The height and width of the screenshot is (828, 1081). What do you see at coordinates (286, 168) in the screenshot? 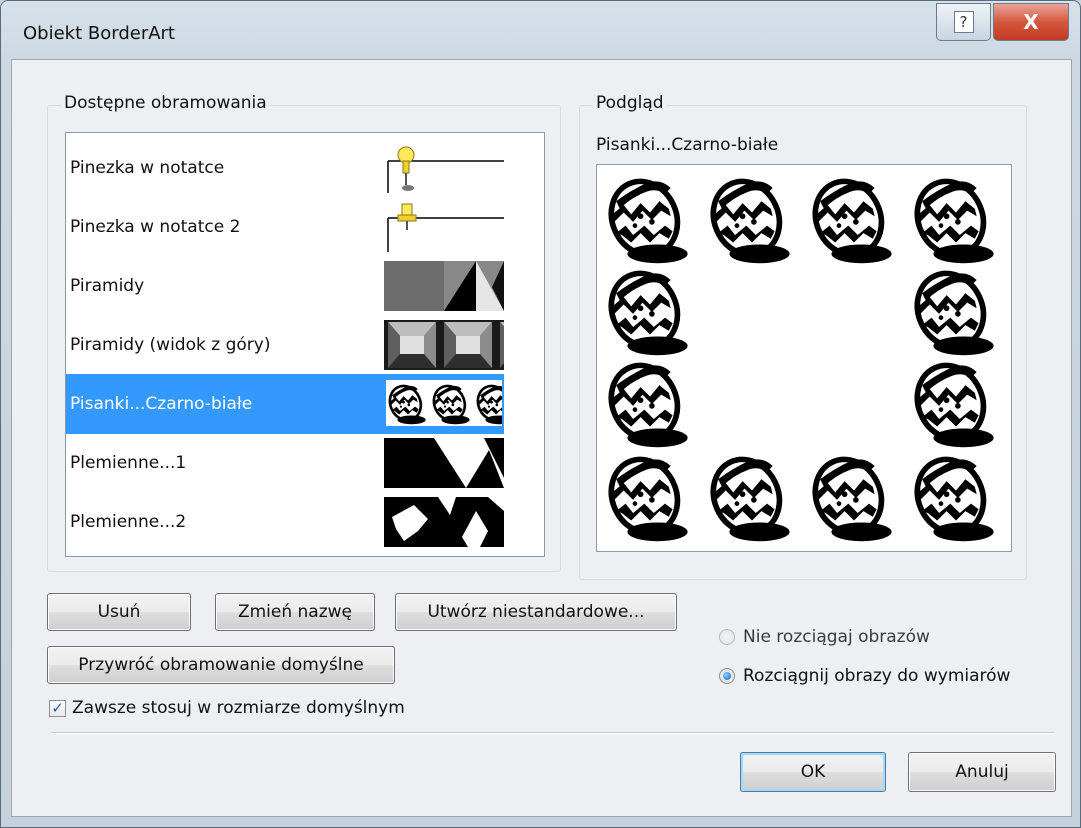
I see `list-item: Pinezka w notatce` at bounding box center [286, 168].